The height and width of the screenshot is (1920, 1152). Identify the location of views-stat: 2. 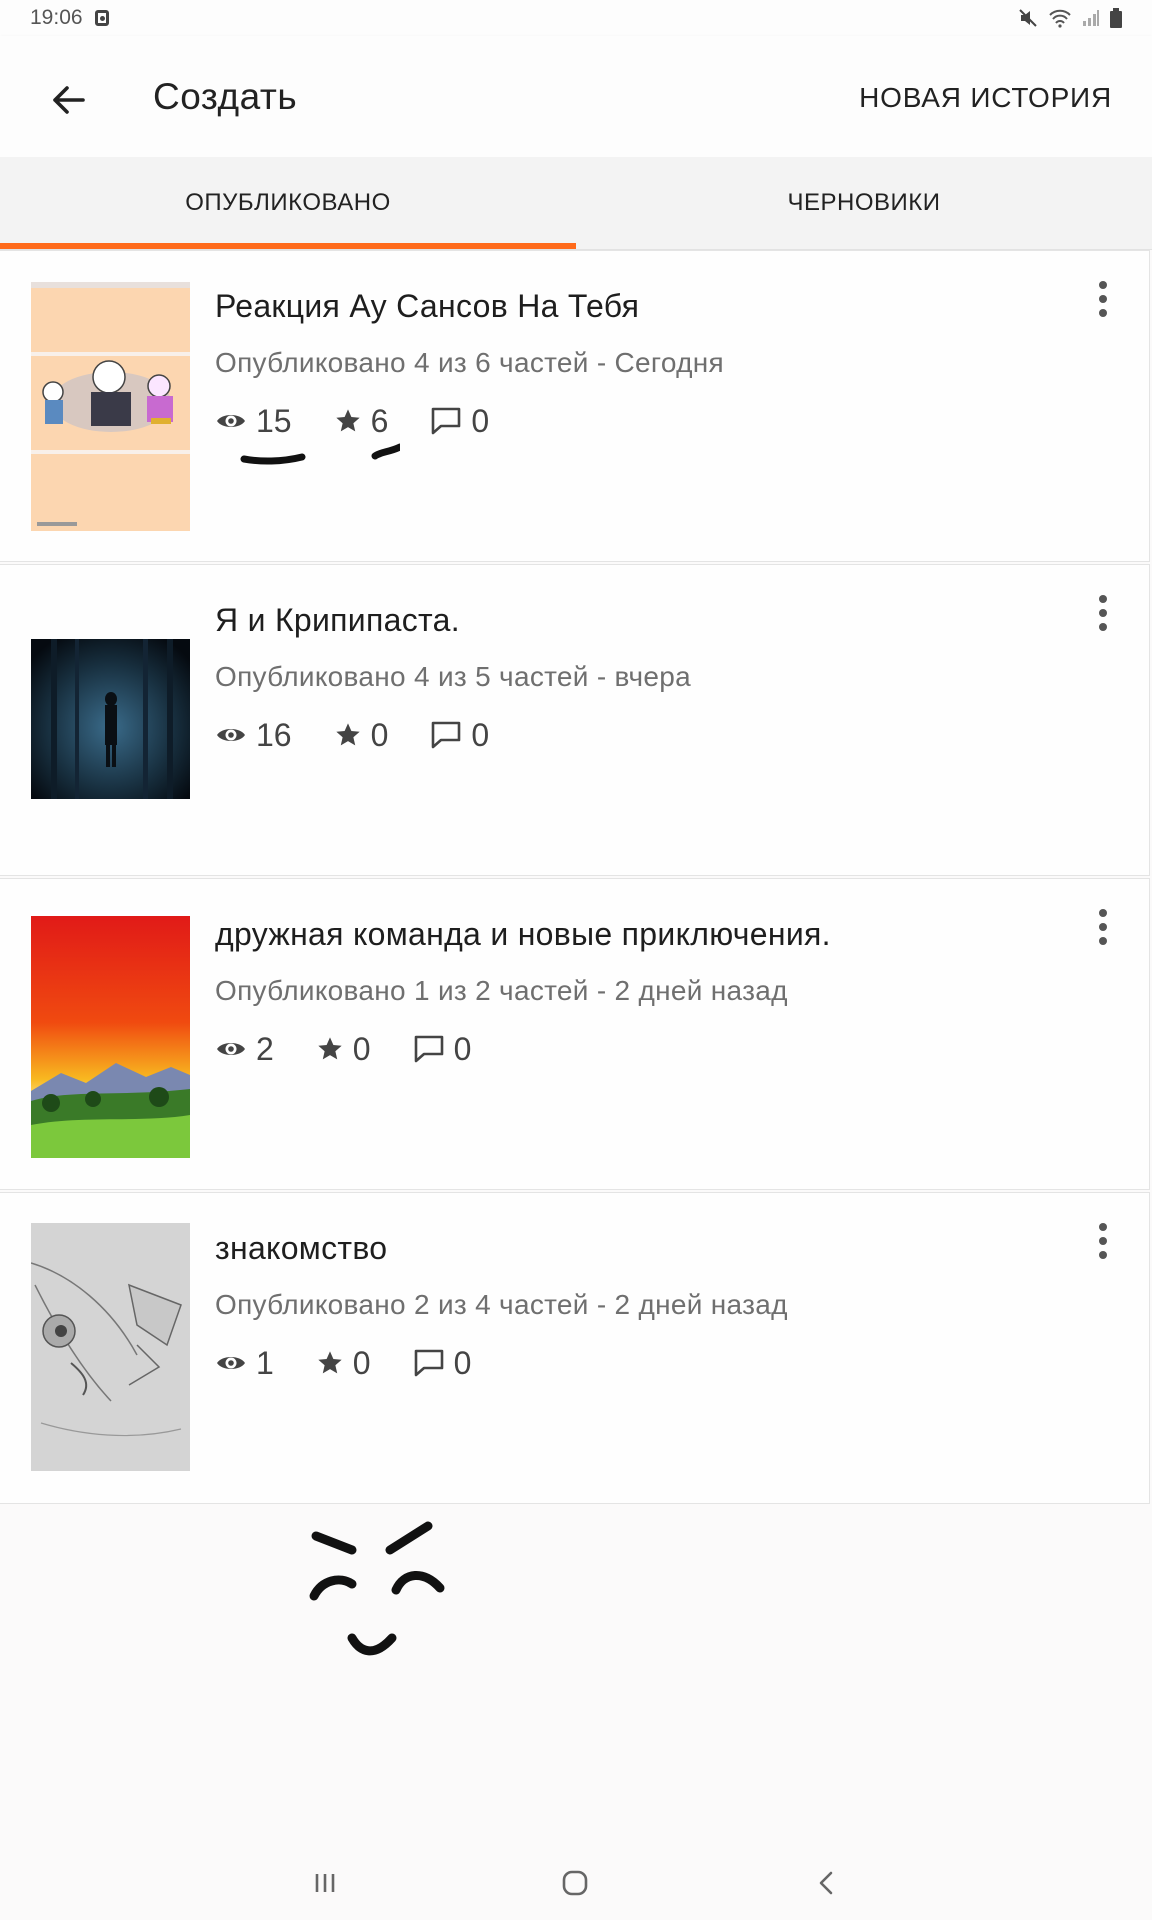
(244, 1049).